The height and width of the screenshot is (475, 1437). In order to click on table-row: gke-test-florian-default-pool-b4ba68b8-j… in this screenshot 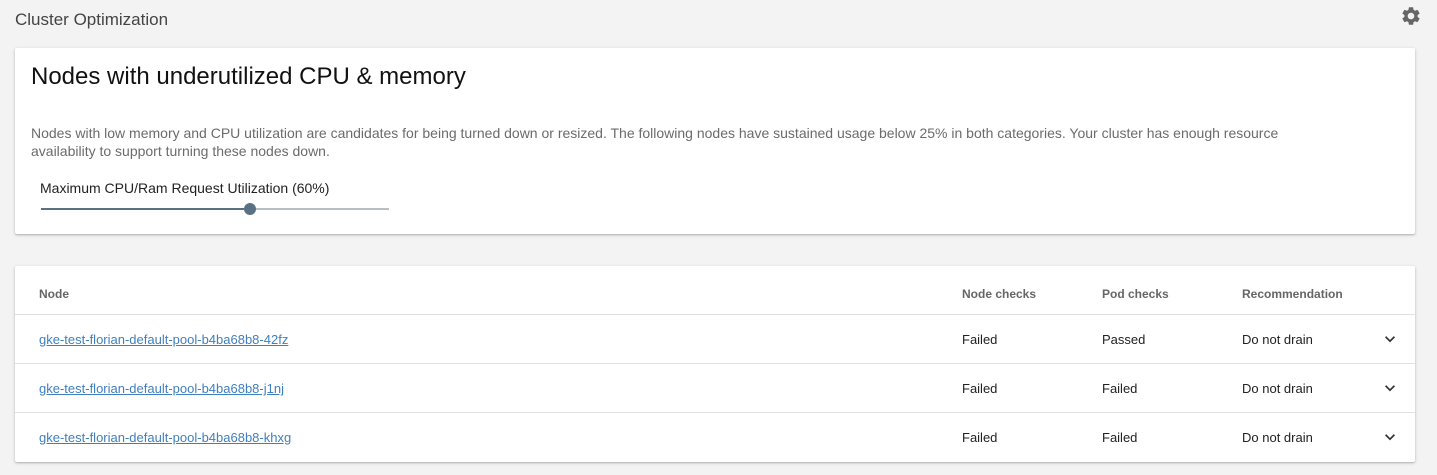, I will do `click(715, 388)`.